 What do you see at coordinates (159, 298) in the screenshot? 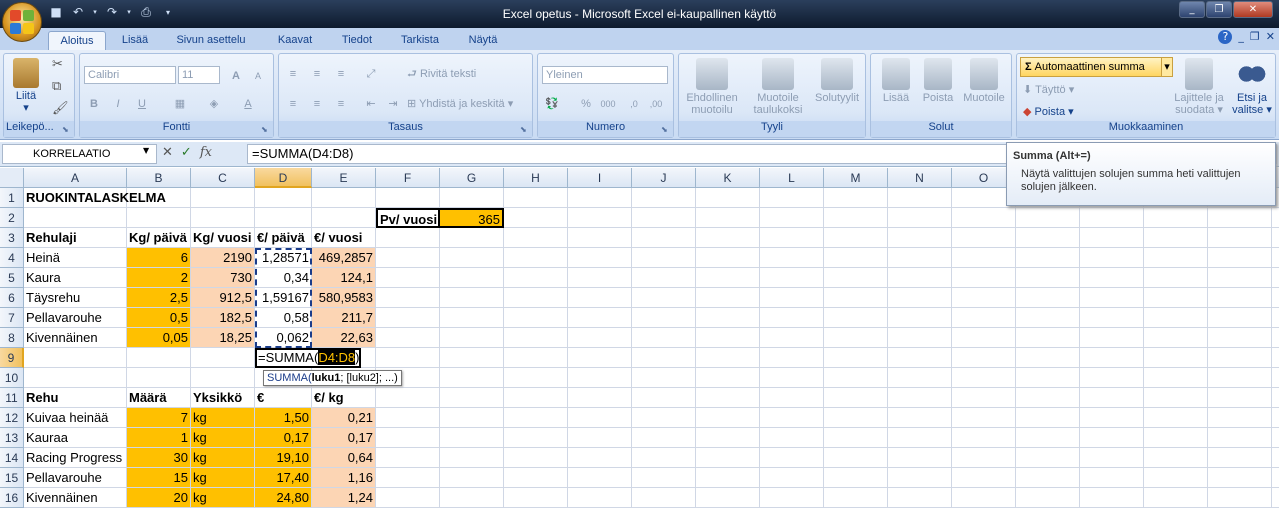
I see `cell-b6: 2,5` at bounding box center [159, 298].